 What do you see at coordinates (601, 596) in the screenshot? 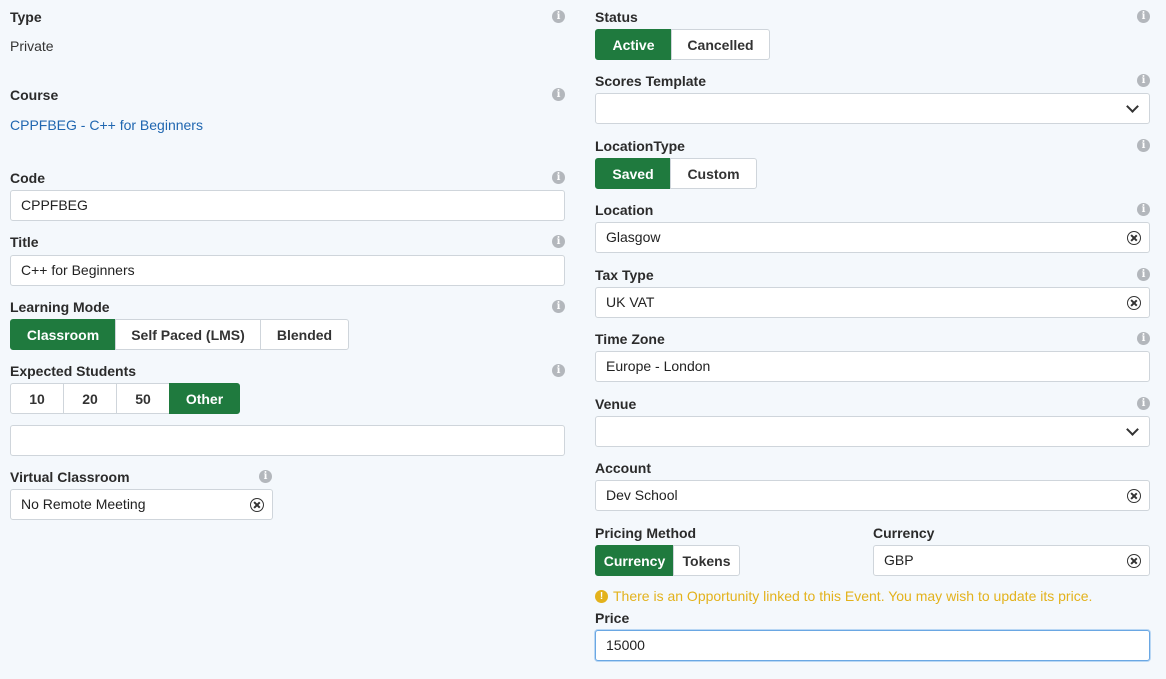
I see `exclamation-circle-icon: !` at bounding box center [601, 596].